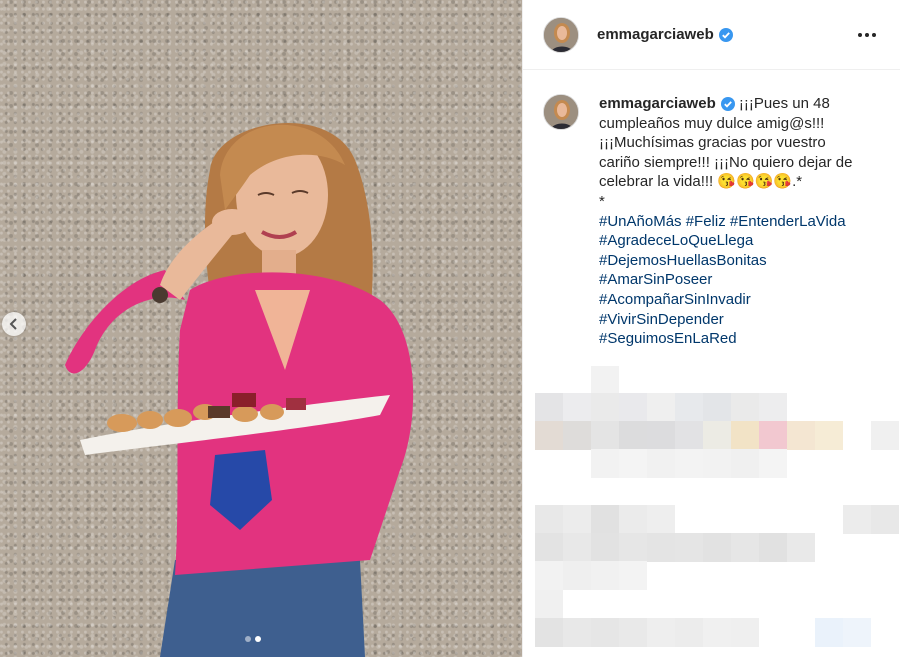  I want to click on hashtag-link: #AgradeceLoQueLlega, so click(741, 241).